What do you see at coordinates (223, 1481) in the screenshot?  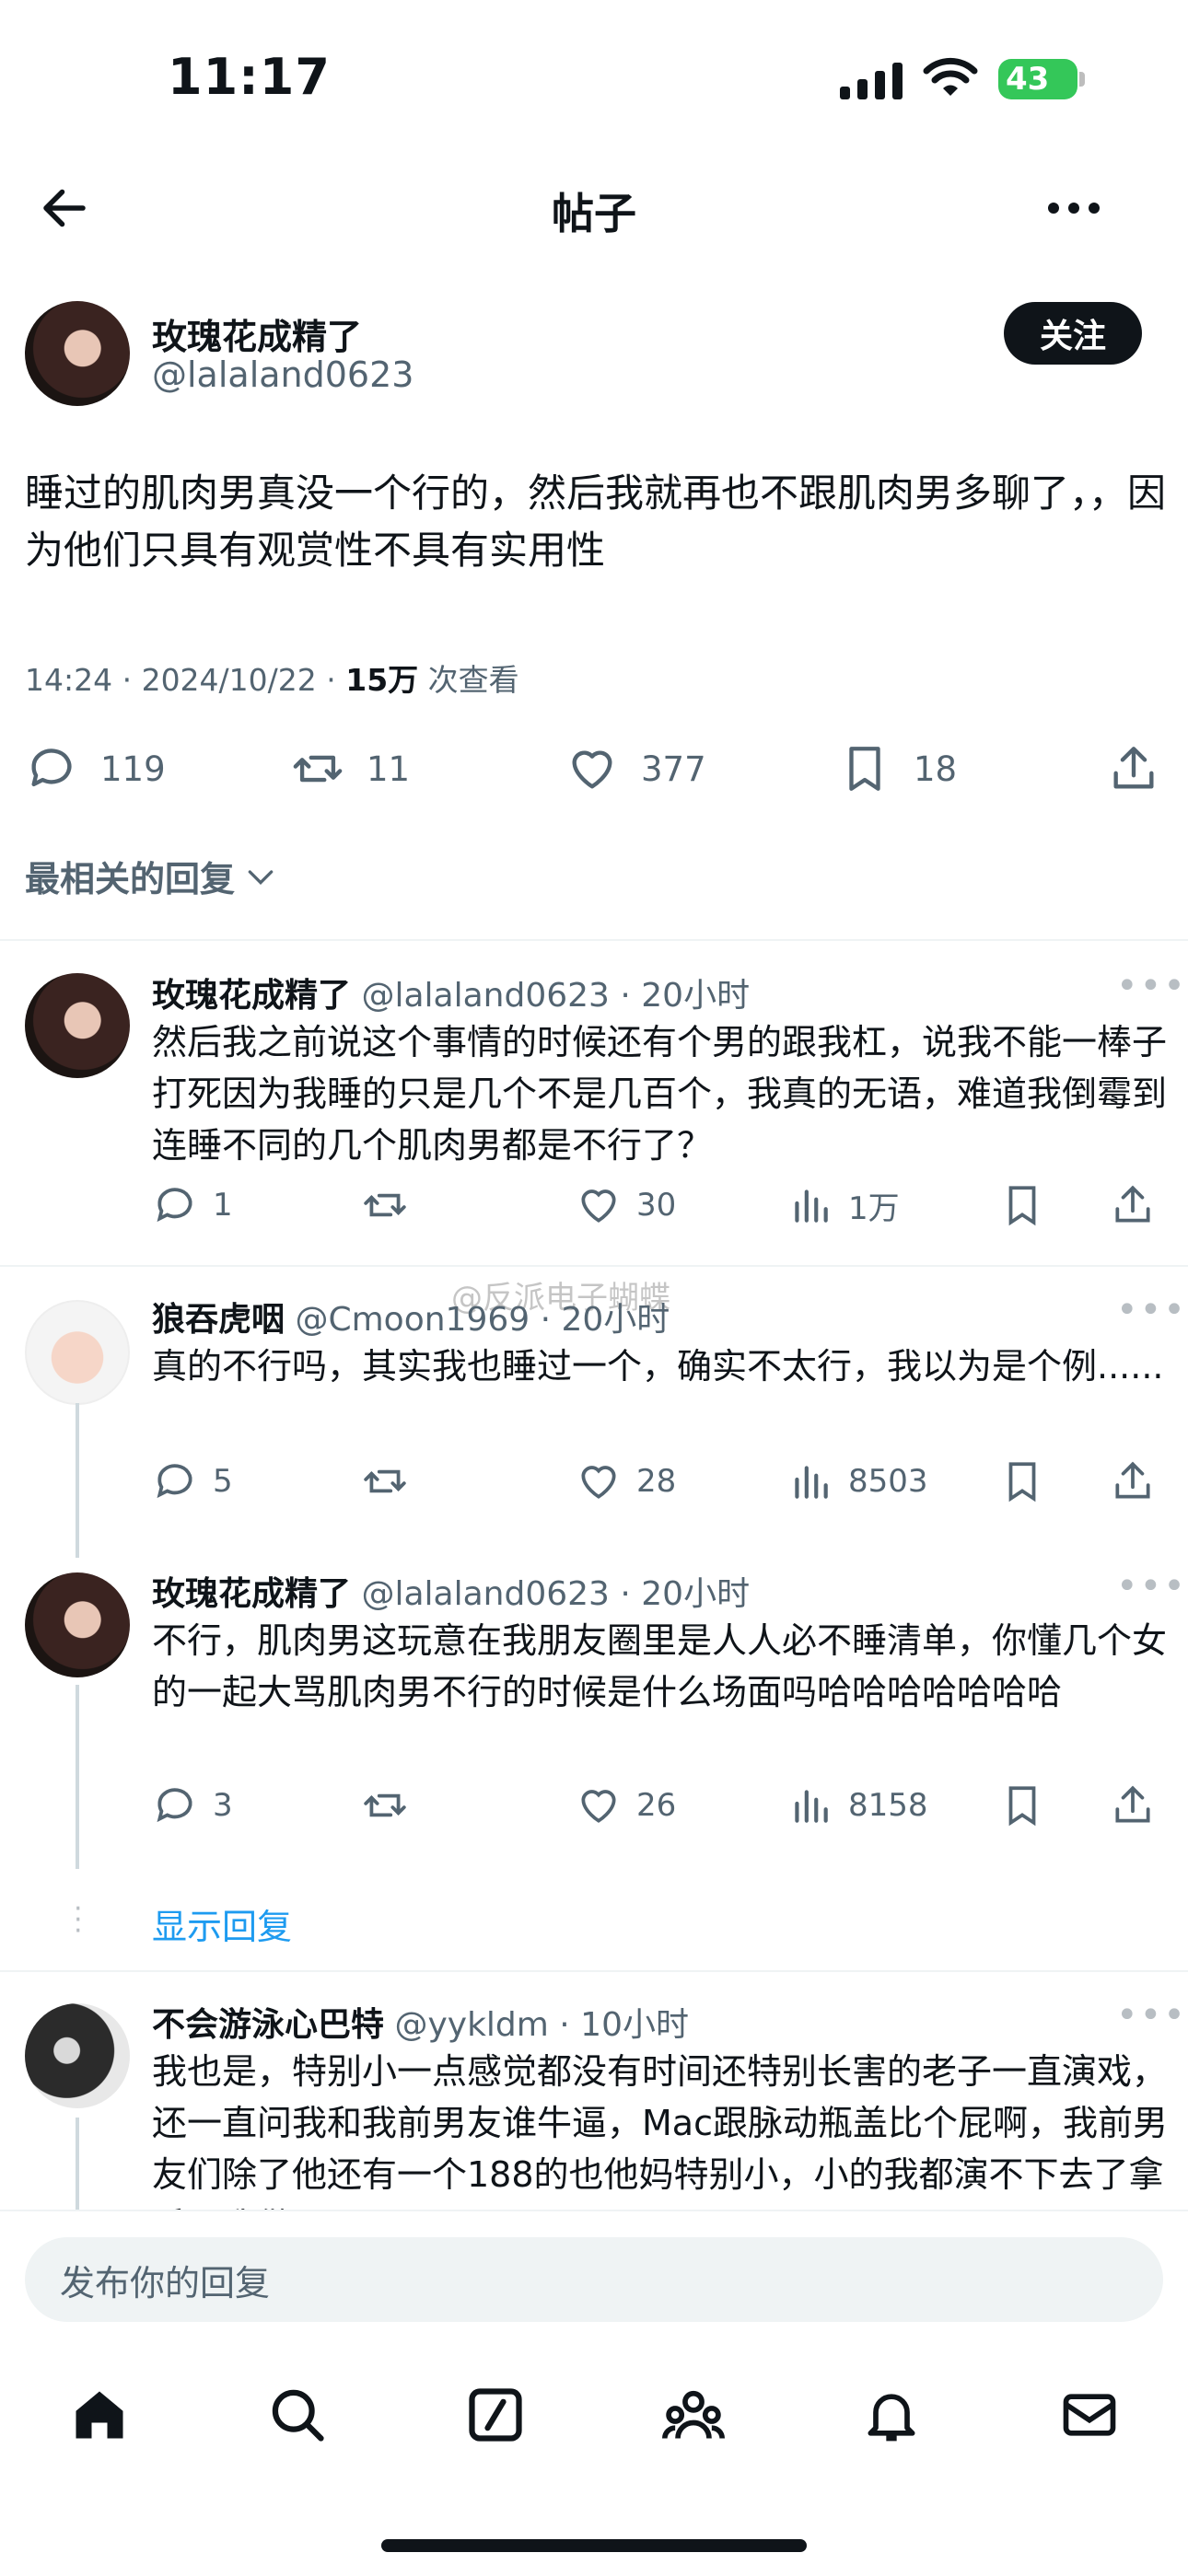 I see `reply-count: 5` at bounding box center [223, 1481].